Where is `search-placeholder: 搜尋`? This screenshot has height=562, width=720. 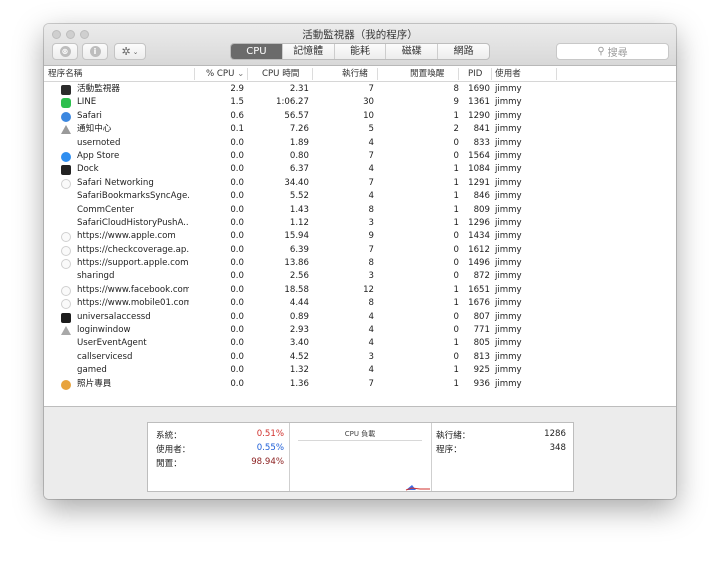
search-placeholder: 搜尋 is located at coordinates (617, 53).